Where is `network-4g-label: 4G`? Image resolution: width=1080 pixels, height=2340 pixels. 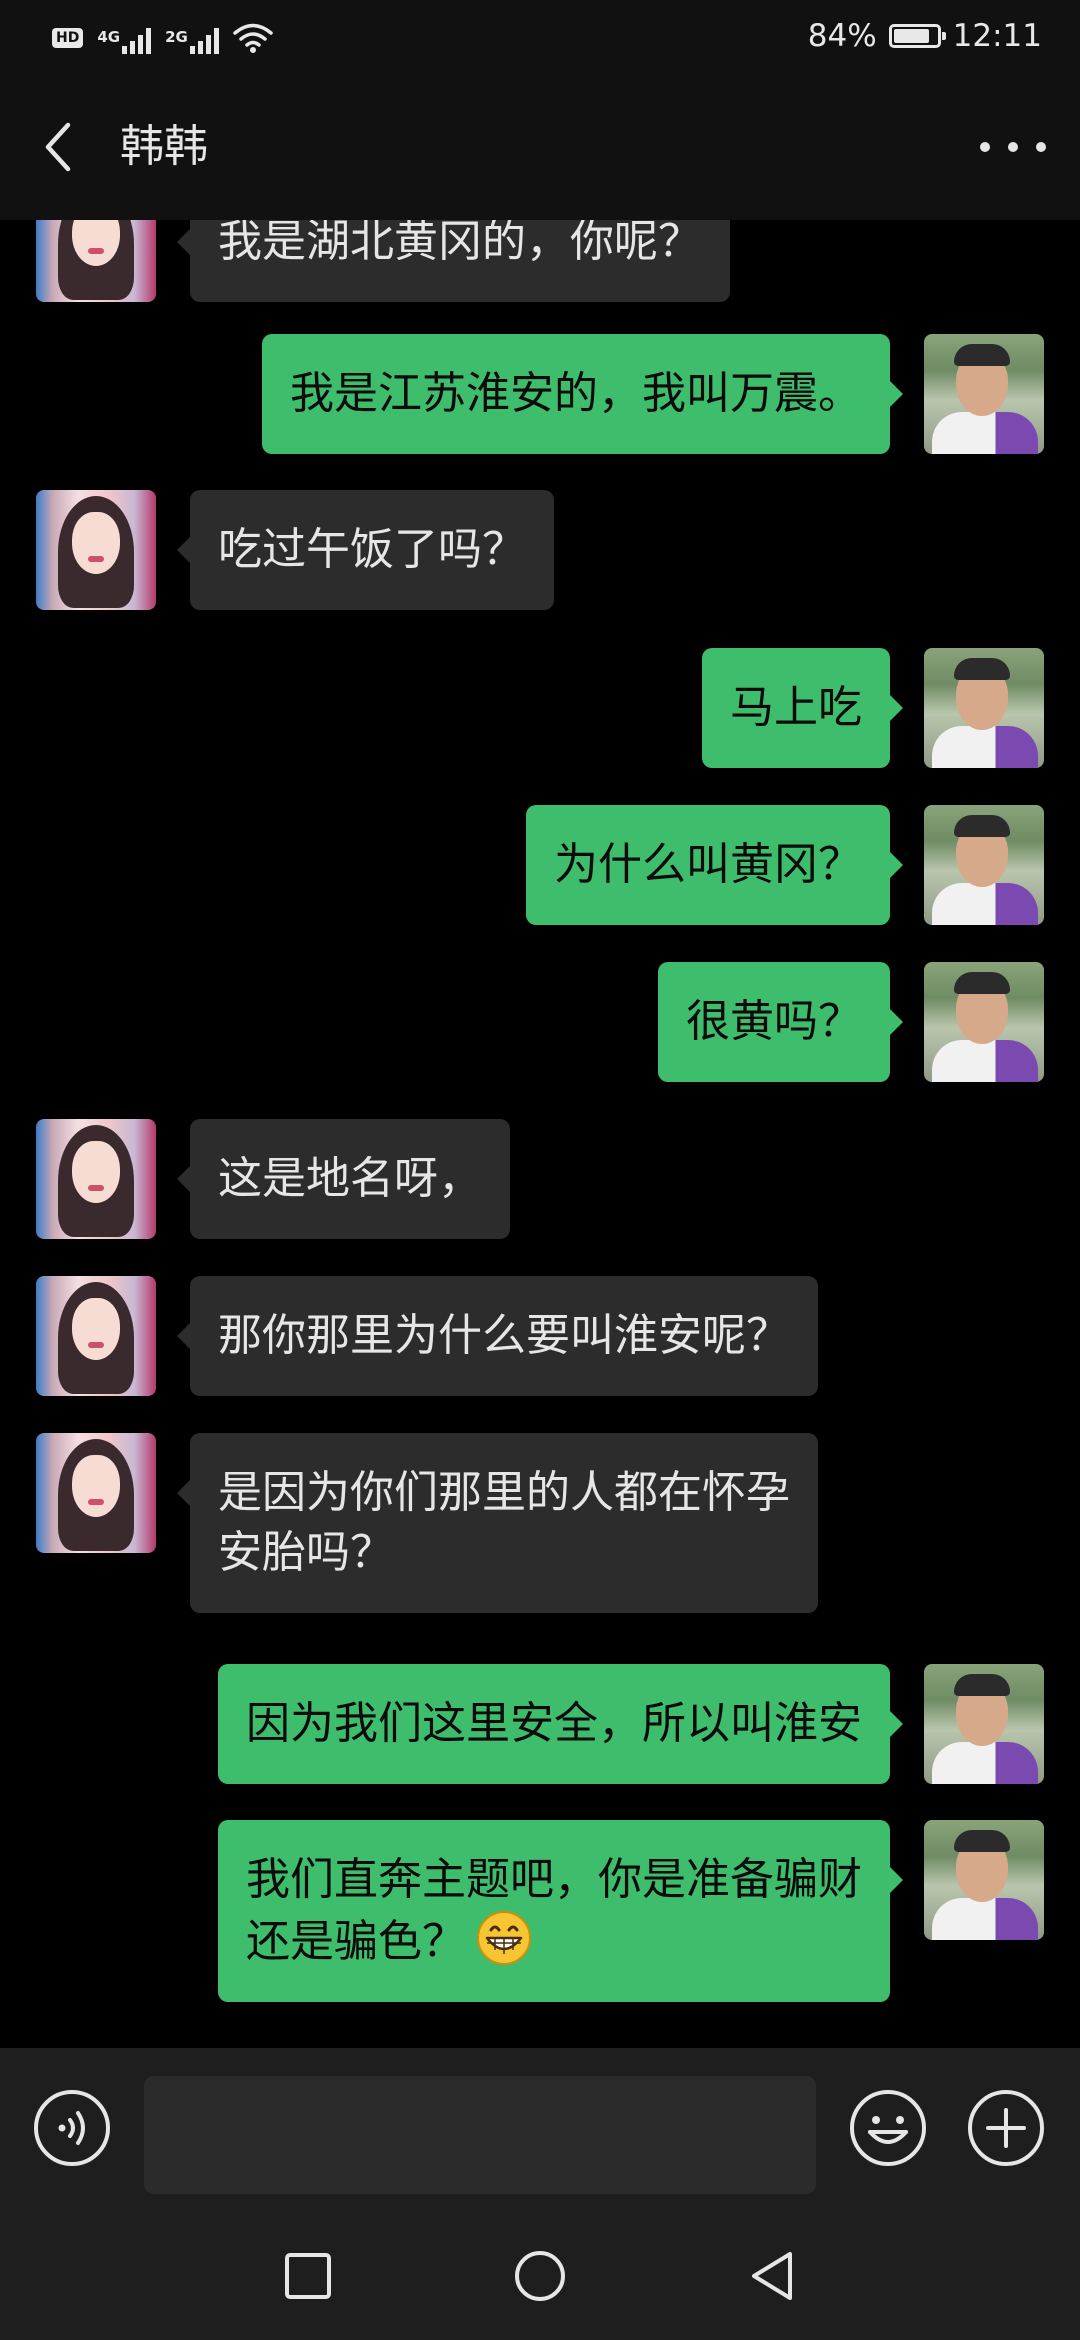 network-4g-label: 4G is located at coordinates (109, 37).